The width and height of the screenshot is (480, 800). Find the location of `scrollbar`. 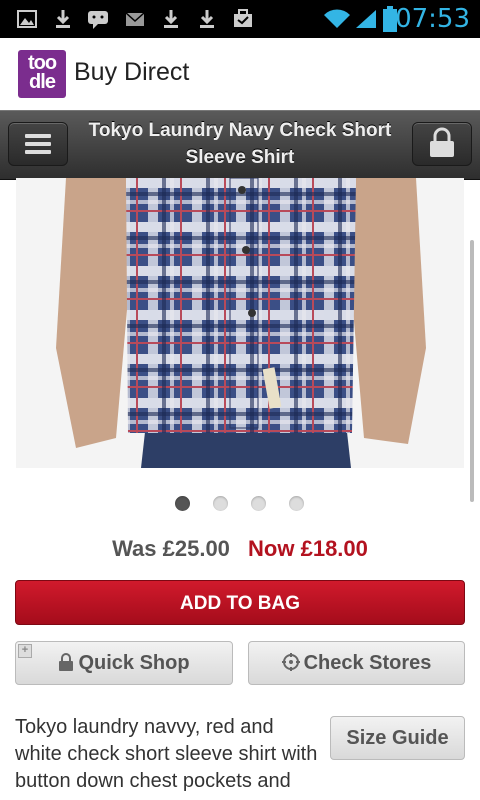

scrollbar is located at coordinates (472, 371).